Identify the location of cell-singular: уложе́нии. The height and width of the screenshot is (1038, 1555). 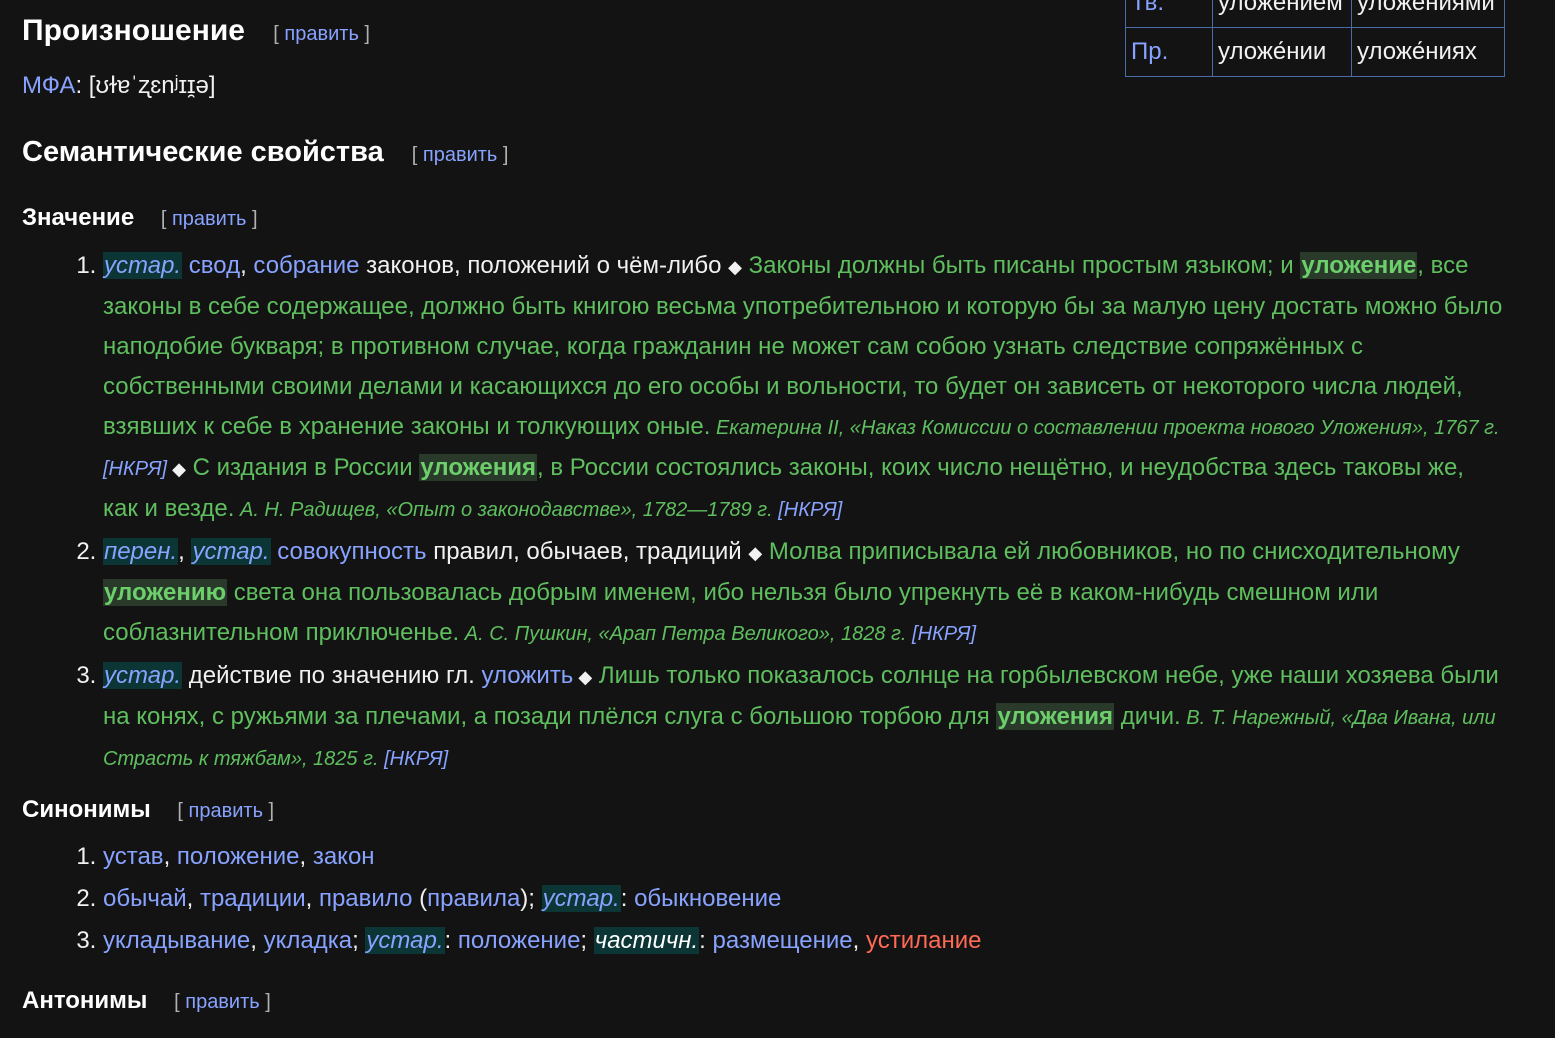
(1282, 52).